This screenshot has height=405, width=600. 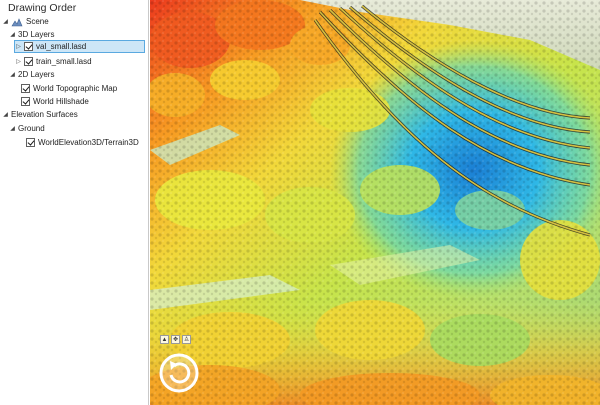 I want to click on scene-icon, so click(x=17, y=21).